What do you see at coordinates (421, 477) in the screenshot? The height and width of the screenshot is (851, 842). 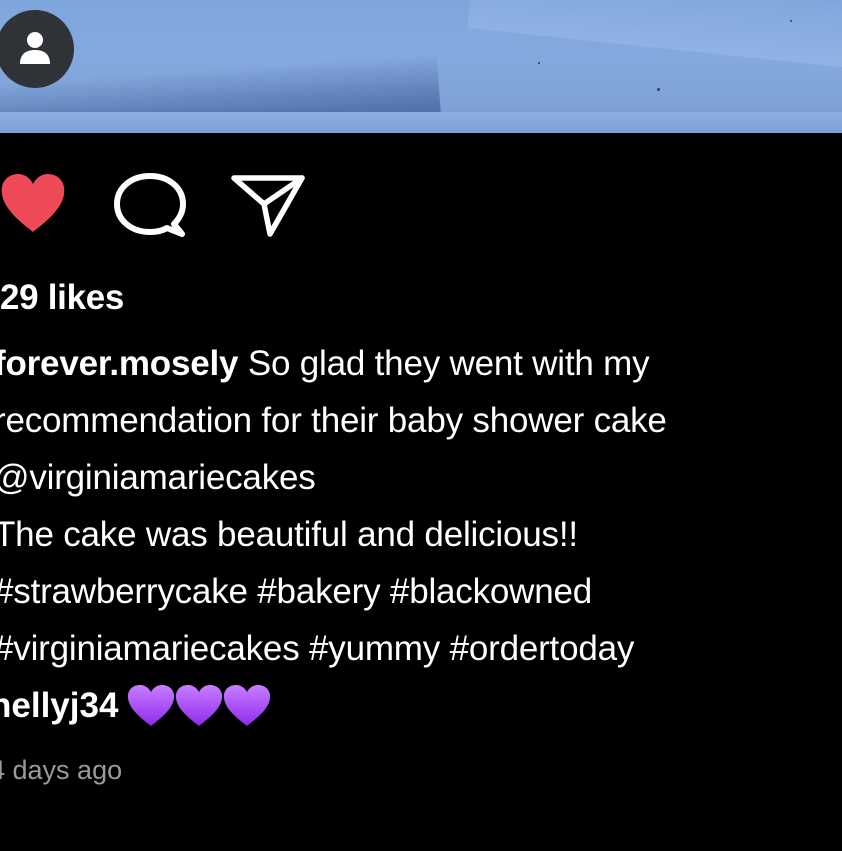 I see `caption-mention: @virginiamariecakes` at bounding box center [421, 477].